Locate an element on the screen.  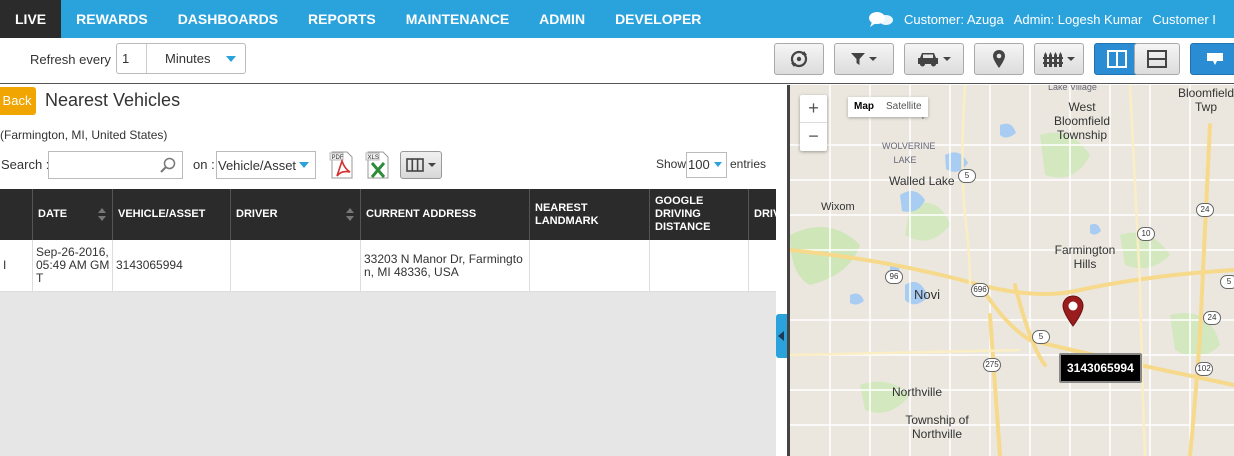
column-header-driver: DRIVER is located at coordinates (296, 214).